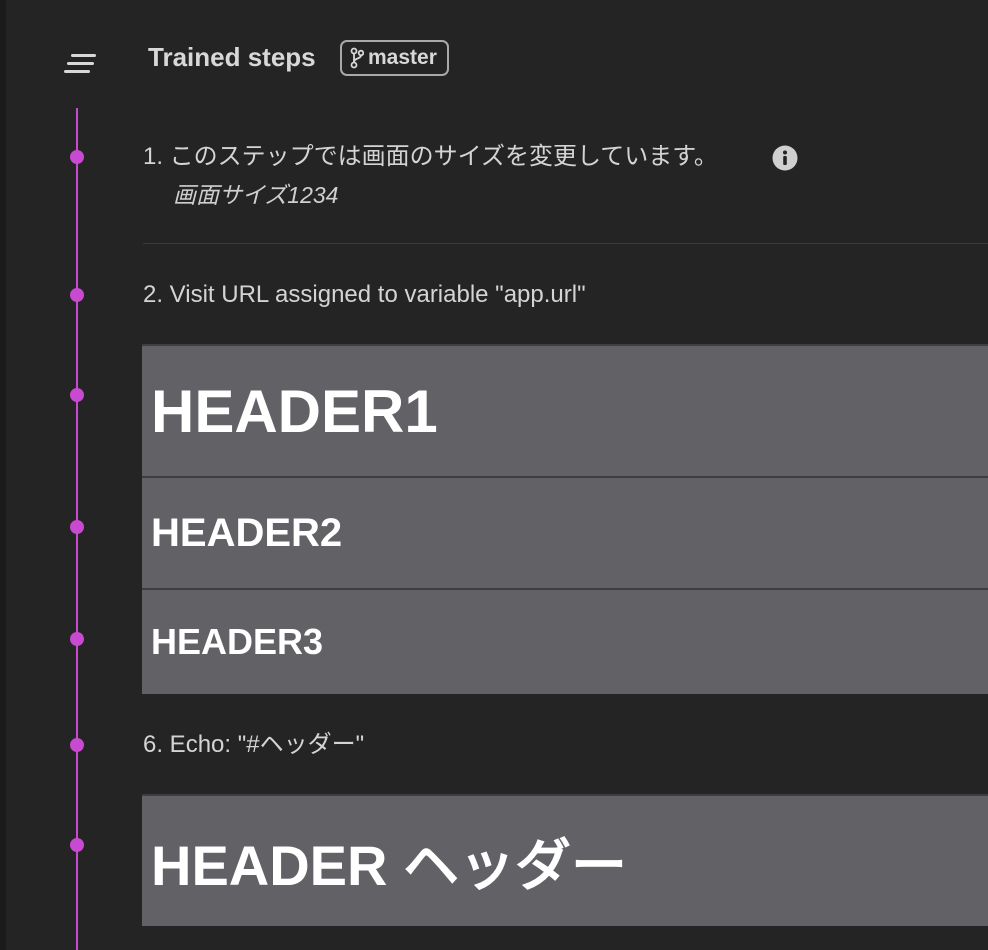 Image resolution: width=988 pixels, height=950 pixels. What do you see at coordinates (402, 57) in the screenshot?
I see `branch-name: master` at bounding box center [402, 57].